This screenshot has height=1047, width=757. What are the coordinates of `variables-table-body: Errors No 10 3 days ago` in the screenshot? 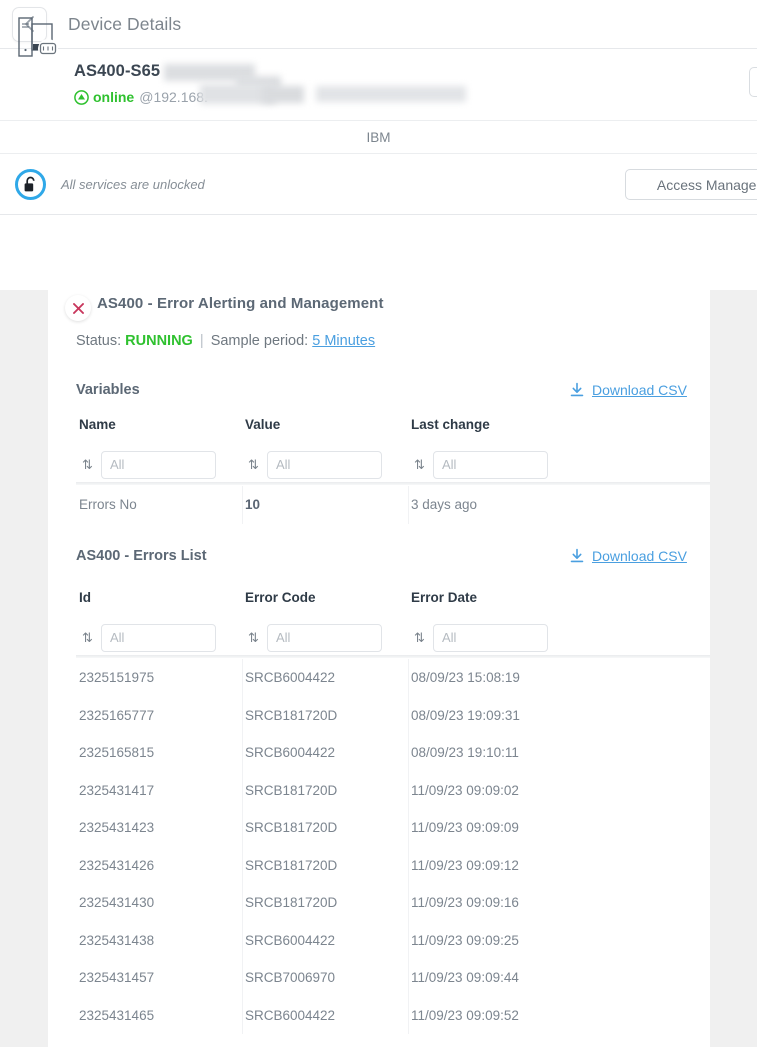 It's located at (393, 503).